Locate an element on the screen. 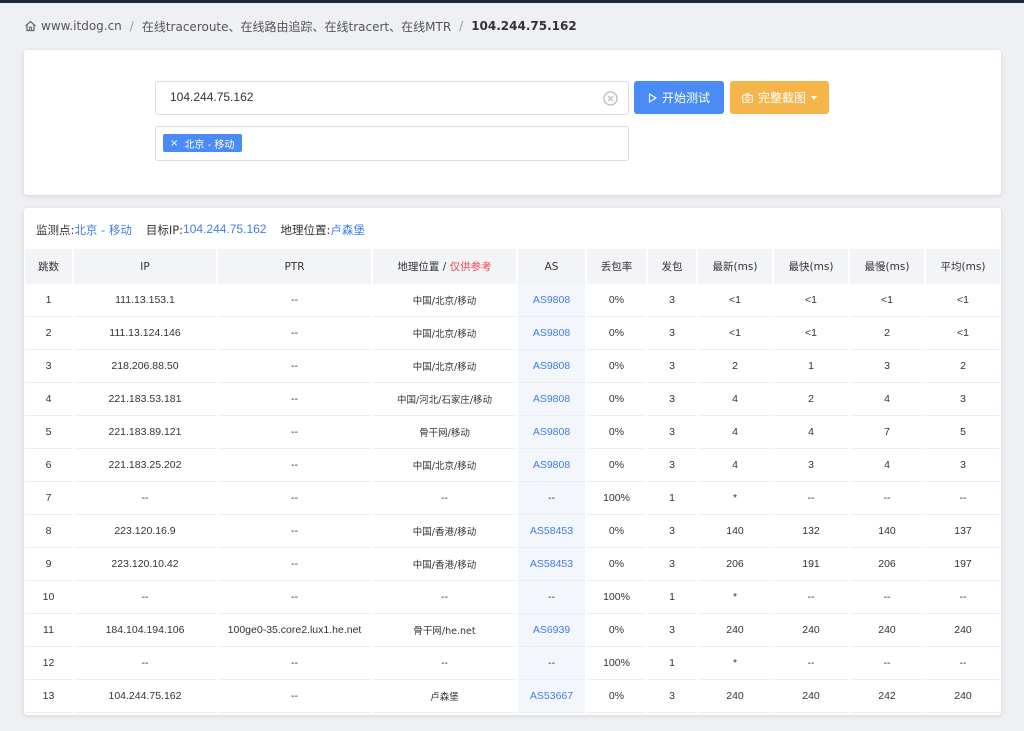 The image size is (1024, 731). cell-last: 4 is located at coordinates (735, 399).